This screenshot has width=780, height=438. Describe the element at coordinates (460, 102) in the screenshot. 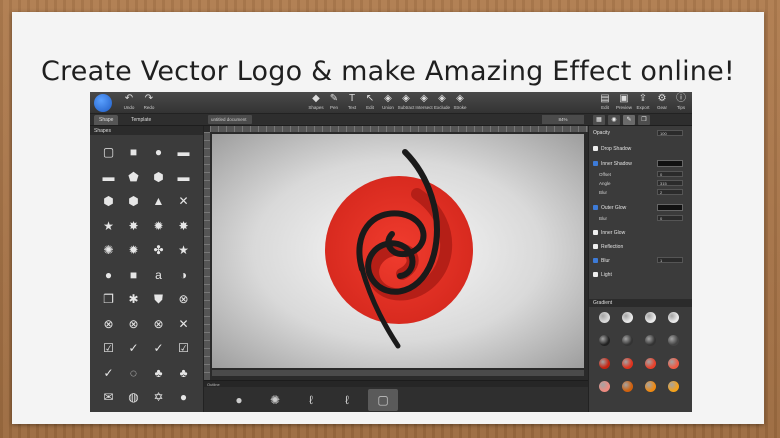

I see `toolbar-stroke-button: ◈ Stroke` at that location.